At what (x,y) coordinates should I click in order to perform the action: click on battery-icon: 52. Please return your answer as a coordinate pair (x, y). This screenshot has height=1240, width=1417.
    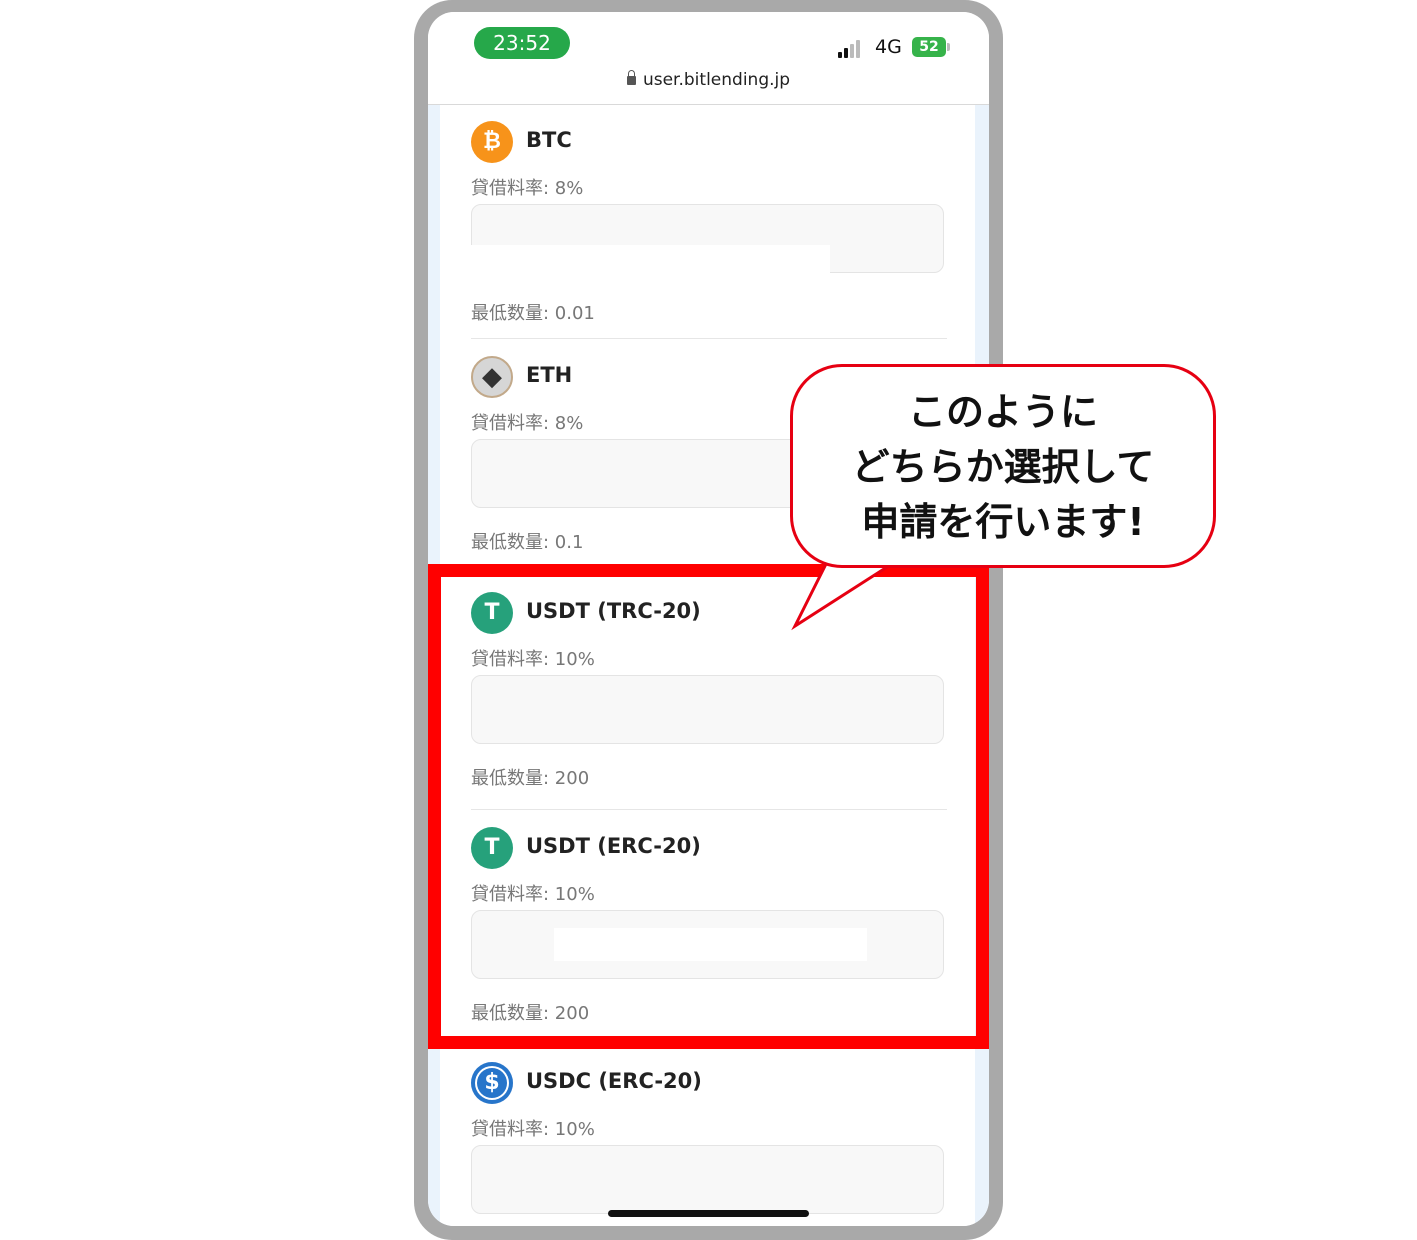
    Looking at the image, I should click on (931, 47).